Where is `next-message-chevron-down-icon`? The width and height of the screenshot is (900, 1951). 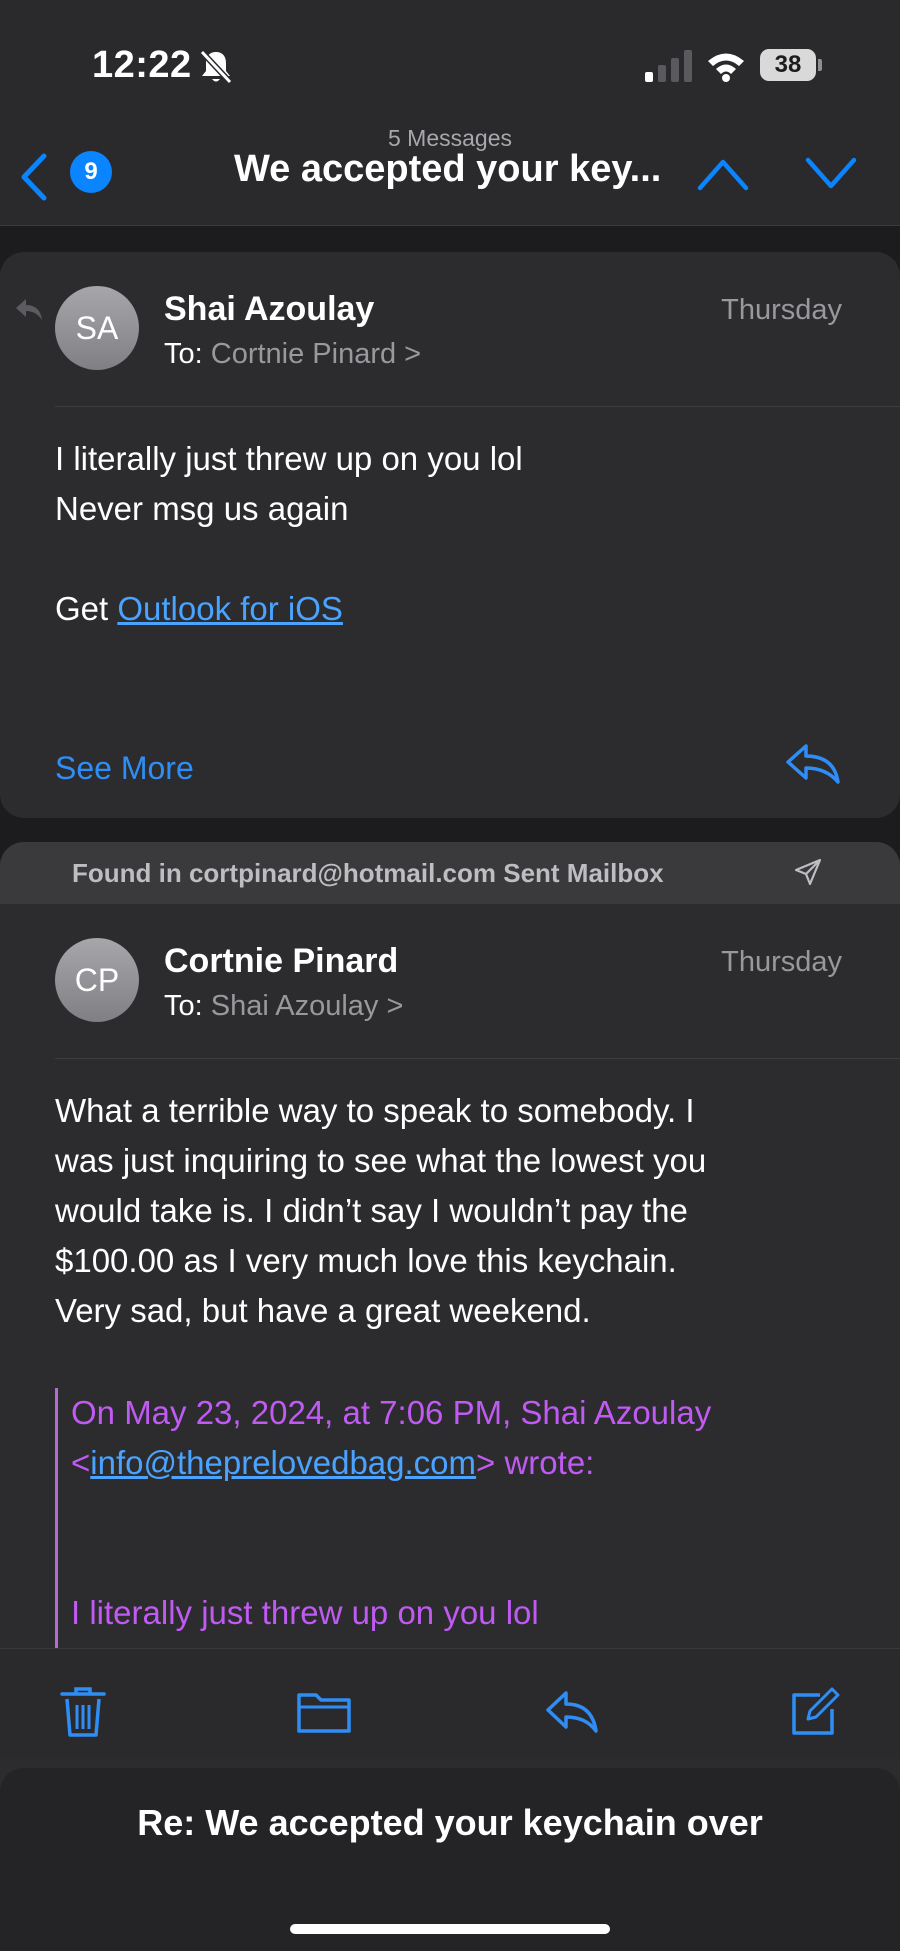
next-message-chevron-down-icon is located at coordinates (831, 174).